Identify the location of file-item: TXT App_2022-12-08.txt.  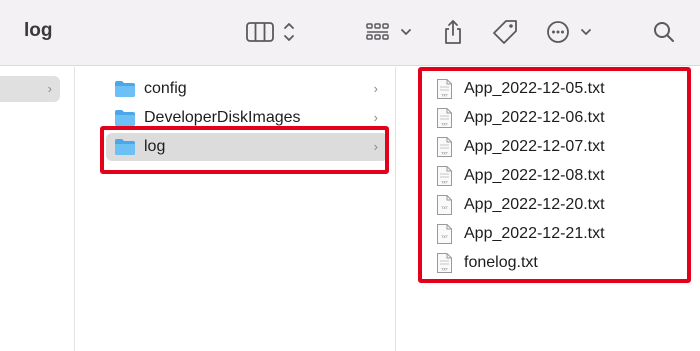
(521, 175).